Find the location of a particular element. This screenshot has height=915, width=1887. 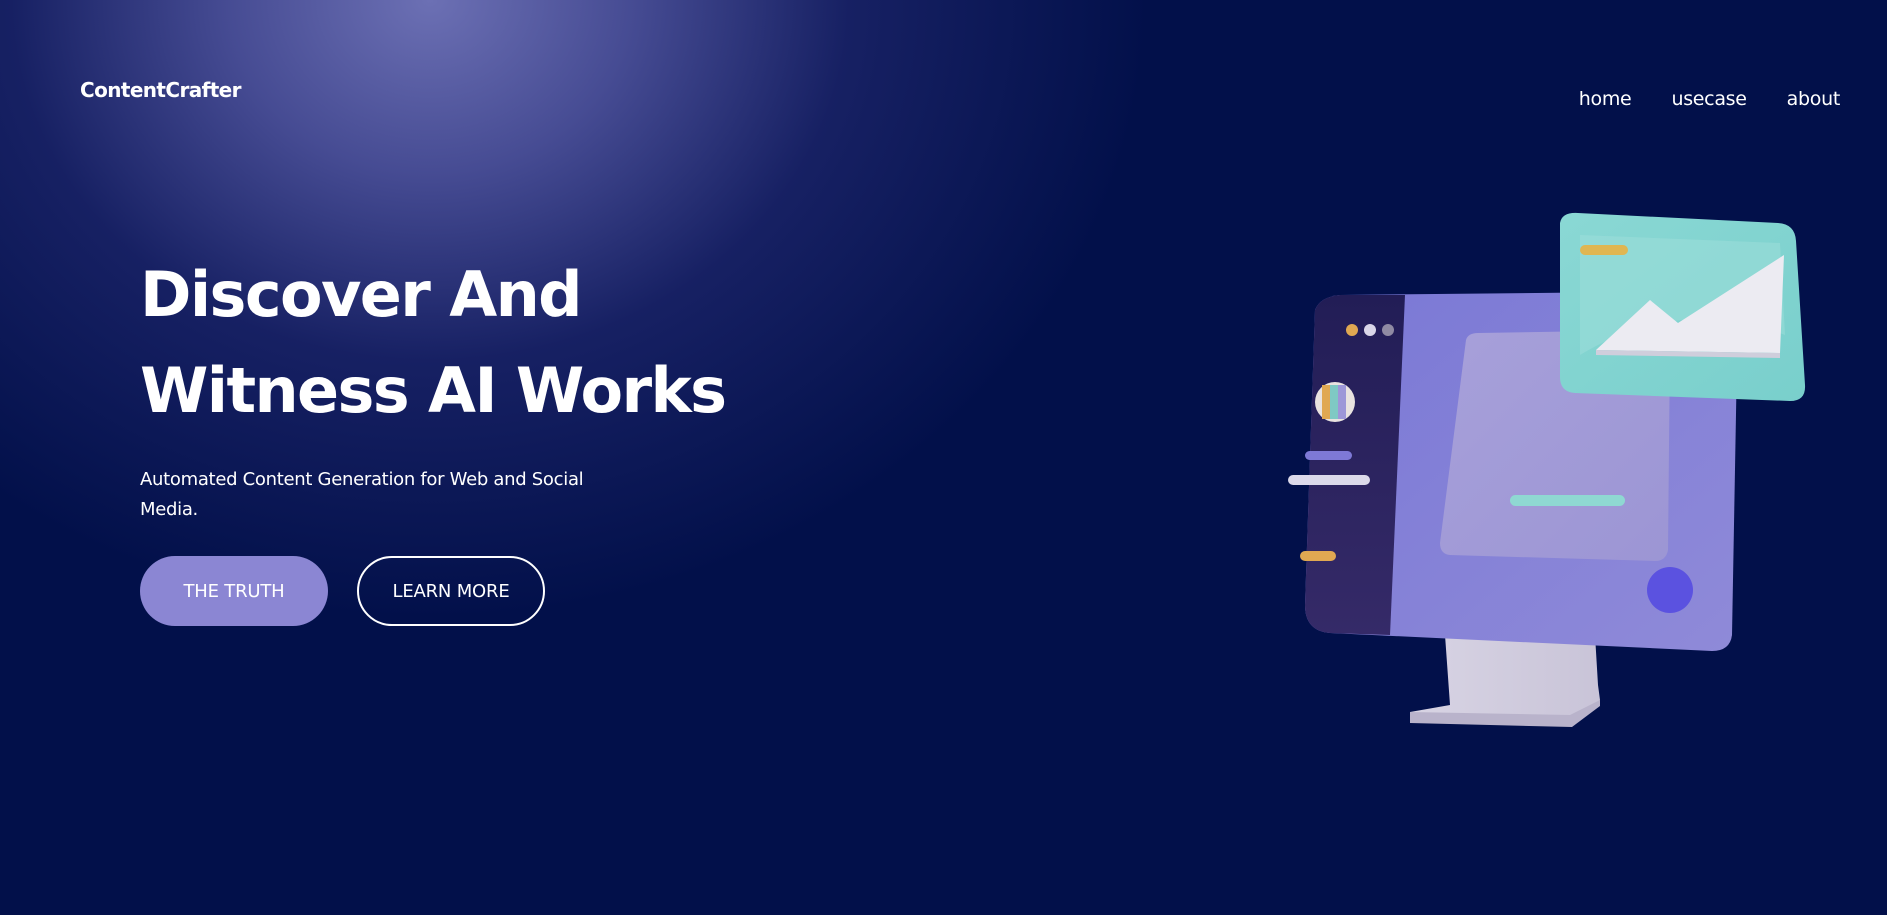

main-nav: home usecase about is located at coordinates (1710, 99).